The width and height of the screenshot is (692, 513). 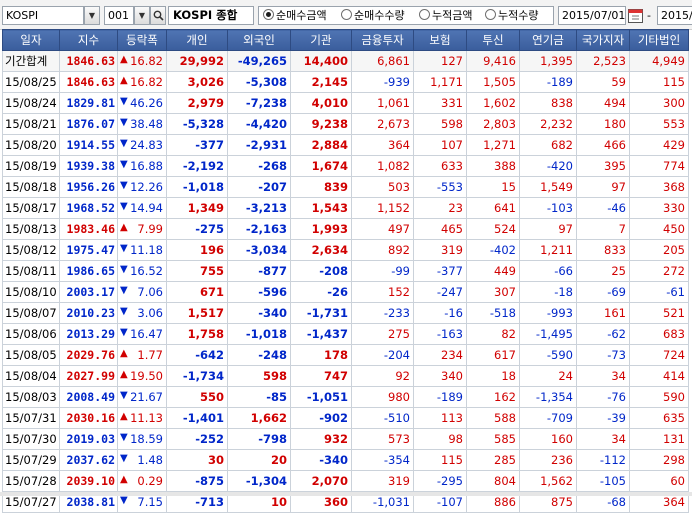 I want to click on change-cell: ▼ 12.26, so click(x=142, y=187).